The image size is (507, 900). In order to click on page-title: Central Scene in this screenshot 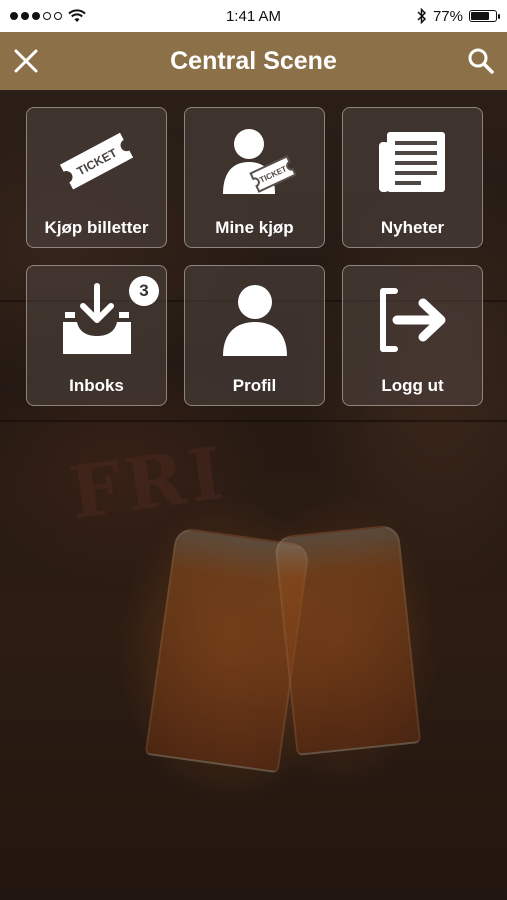, I will do `click(253, 60)`.